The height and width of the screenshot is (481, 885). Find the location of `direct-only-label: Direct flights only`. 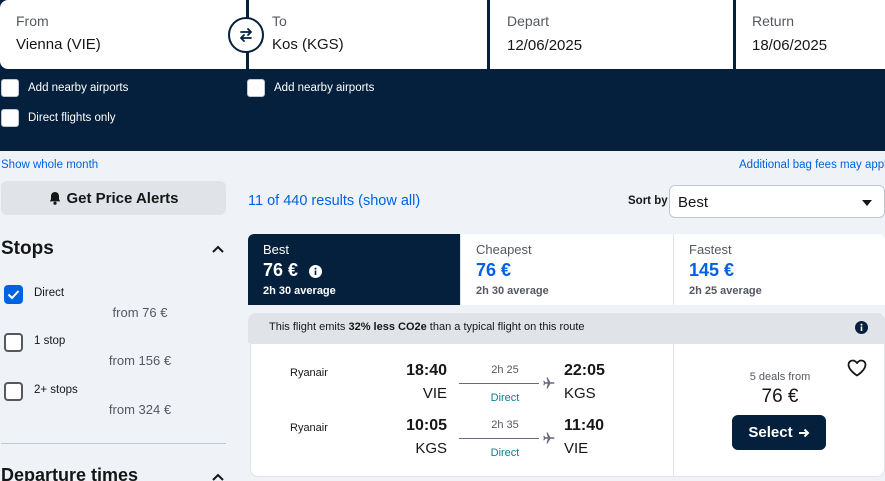

direct-only-label: Direct flights only is located at coordinates (72, 118).